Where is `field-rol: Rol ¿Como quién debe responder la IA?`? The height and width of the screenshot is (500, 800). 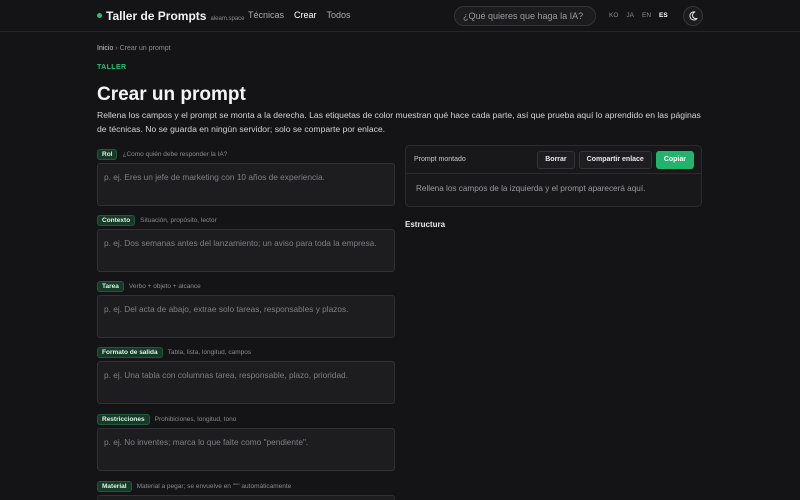 field-rol: Rol ¿Como quién debe responder la IA? is located at coordinates (246, 177).